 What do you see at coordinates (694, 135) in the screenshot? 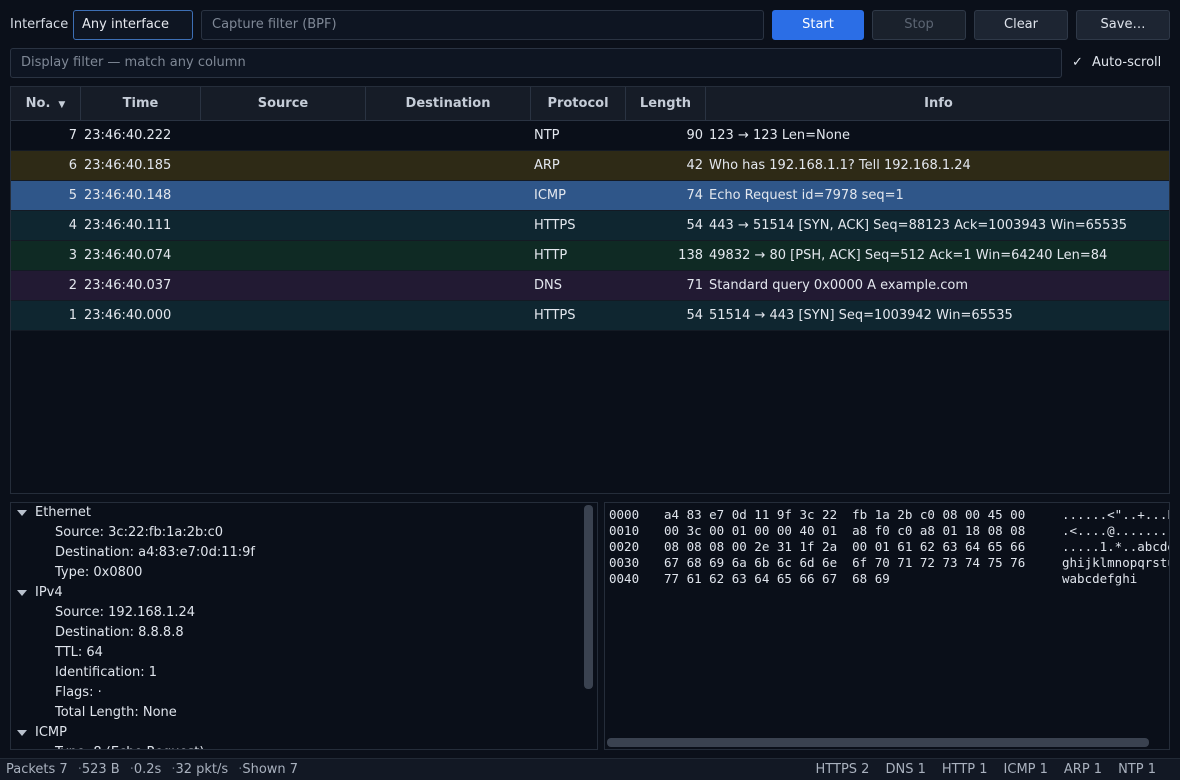
I see `cell-length: 90` at bounding box center [694, 135].